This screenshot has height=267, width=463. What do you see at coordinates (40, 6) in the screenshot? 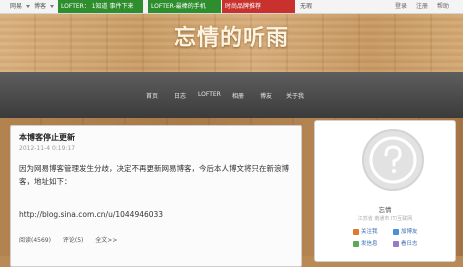
I see `blog-menu-link: 博客` at bounding box center [40, 6].